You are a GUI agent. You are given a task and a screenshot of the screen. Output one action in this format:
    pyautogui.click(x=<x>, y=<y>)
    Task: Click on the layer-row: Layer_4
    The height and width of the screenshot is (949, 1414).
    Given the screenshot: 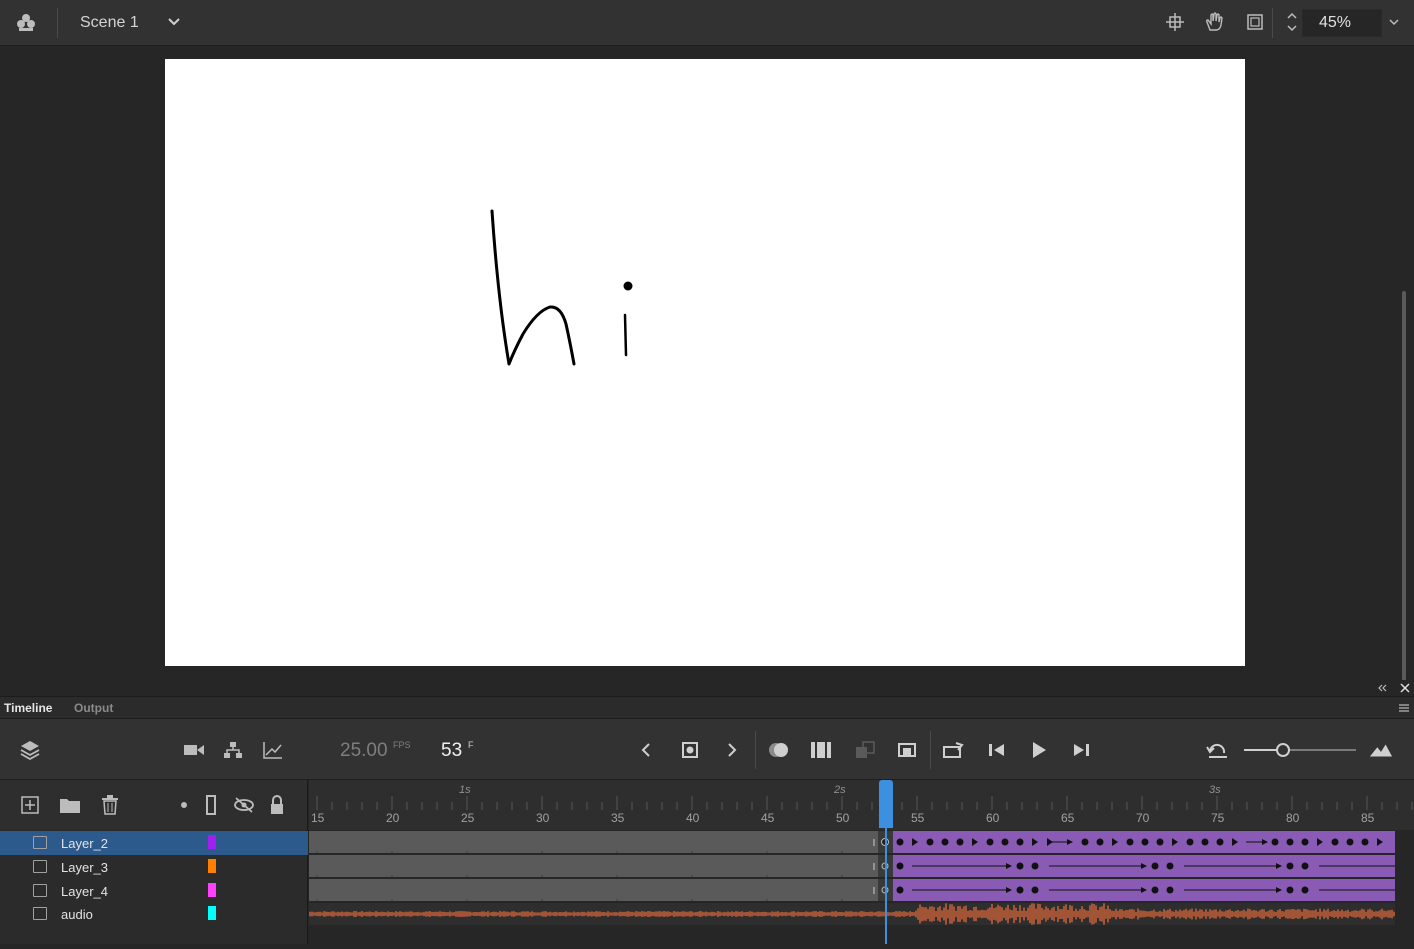 What is the action you would take?
    pyautogui.click(x=154, y=891)
    